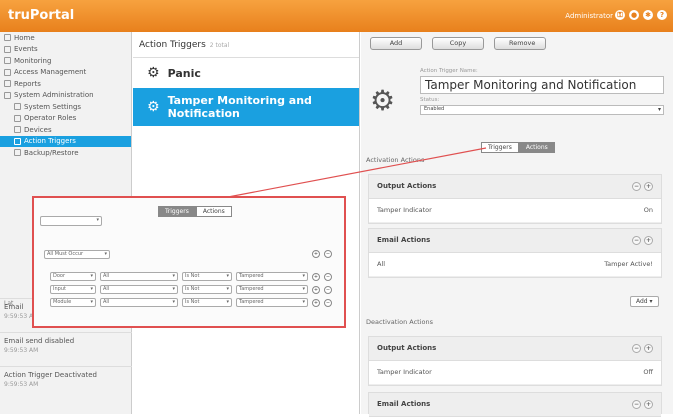 The height and width of the screenshot is (417, 673). Describe the element at coordinates (246, 73) in the screenshot. I see `trigger-item-panic: ⚙ Panic` at that location.